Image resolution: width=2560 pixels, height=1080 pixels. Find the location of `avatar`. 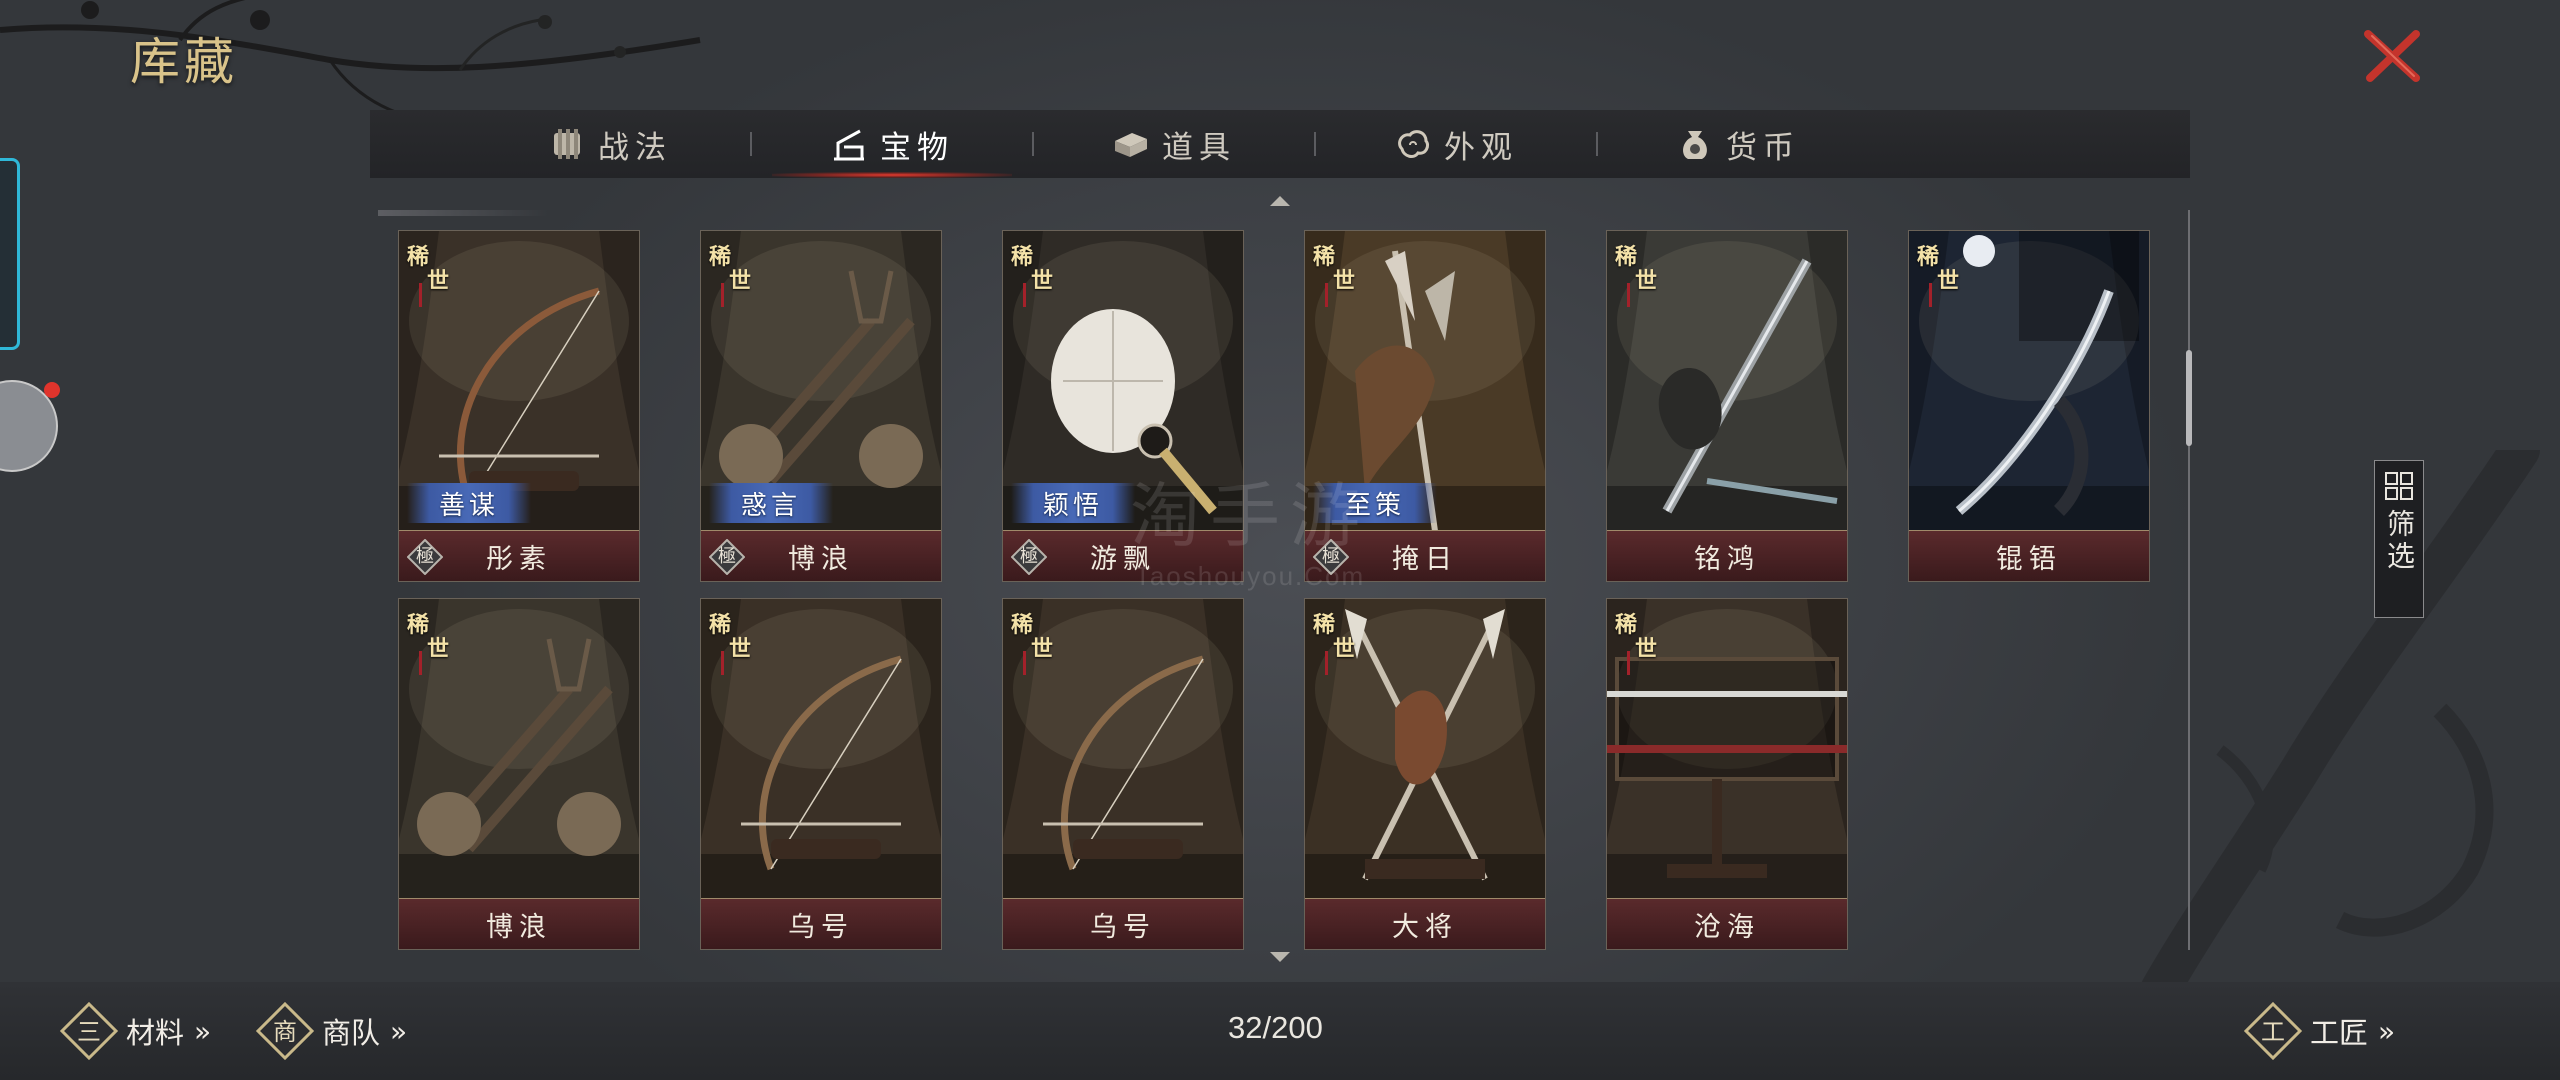

avatar is located at coordinates (30, 426).